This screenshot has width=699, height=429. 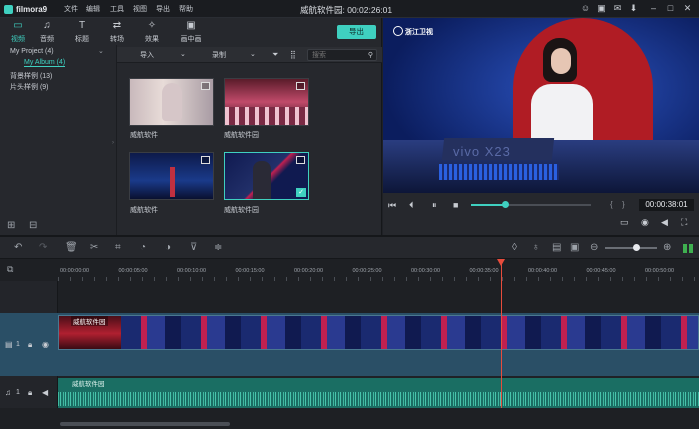 What do you see at coordinates (378, 399) in the screenshot?
I see `audio-waveform` at bounding box center [378, 399].